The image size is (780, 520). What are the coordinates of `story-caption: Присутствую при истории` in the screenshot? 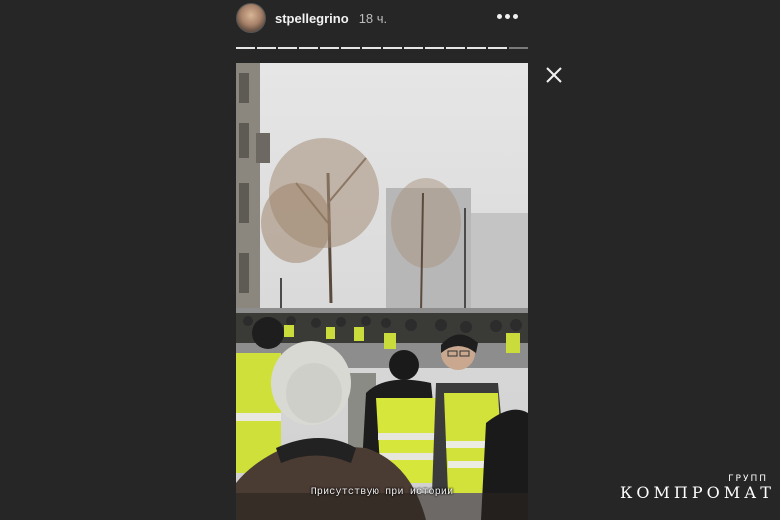 It's located at (382, 492).